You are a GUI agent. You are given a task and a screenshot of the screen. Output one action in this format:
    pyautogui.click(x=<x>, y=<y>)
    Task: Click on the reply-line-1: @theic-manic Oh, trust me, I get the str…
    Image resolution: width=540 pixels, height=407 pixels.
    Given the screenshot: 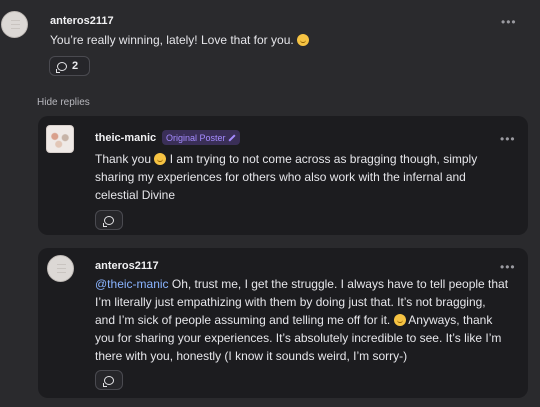 What is the action you would take?
    pyautogui.click(x=310, y=284)
    